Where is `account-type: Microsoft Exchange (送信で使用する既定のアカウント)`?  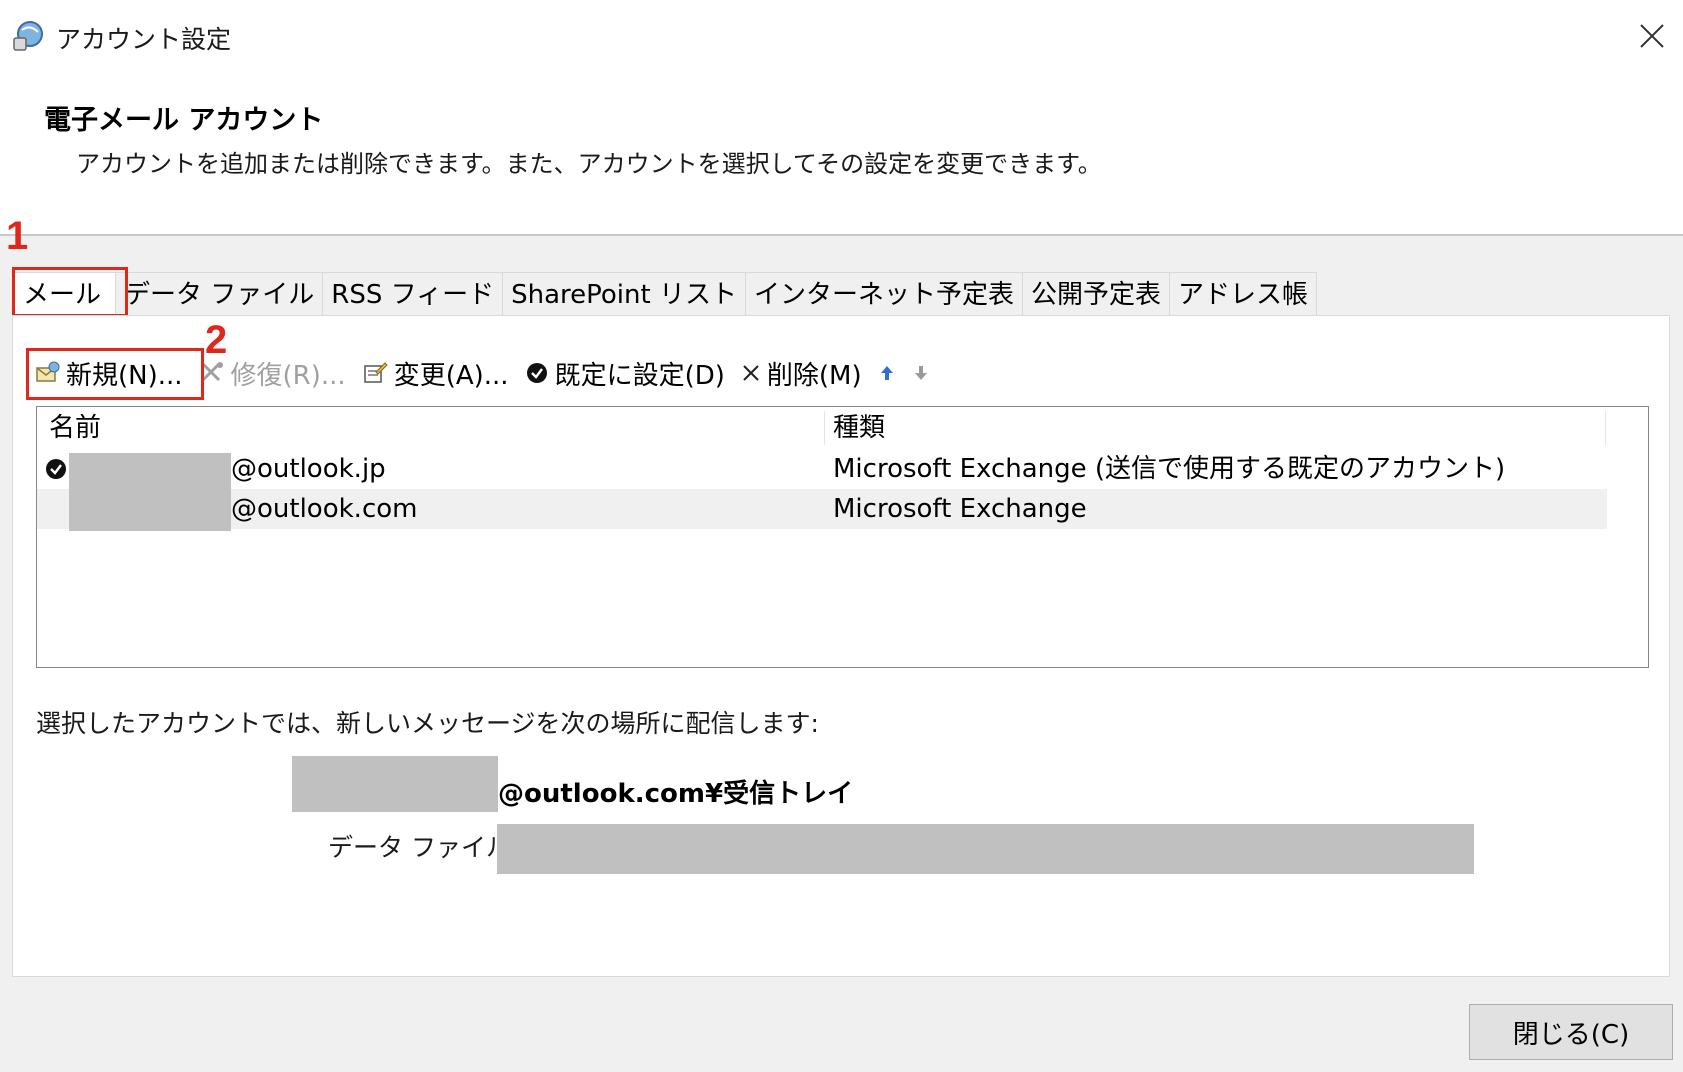 account-type: Microsoft Exchange (送信で使用する既定のアカウント) is located at coordinates (1169, 469).